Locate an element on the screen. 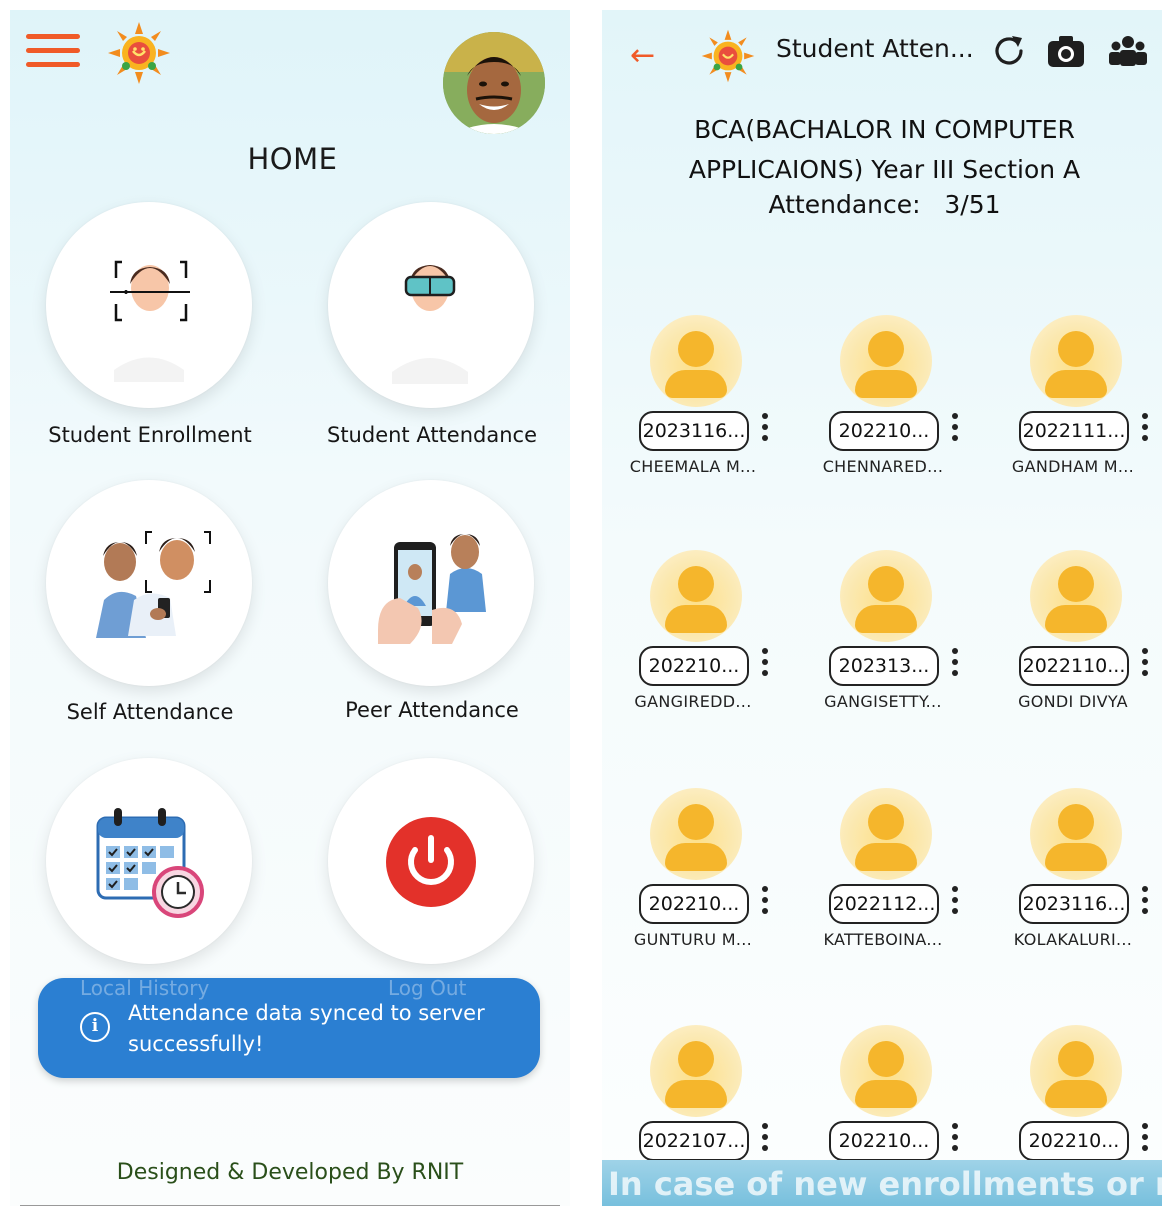 This screenshot has height=1208, width=1167. tile-label-history: Local History is located at coordinates (145, 988).